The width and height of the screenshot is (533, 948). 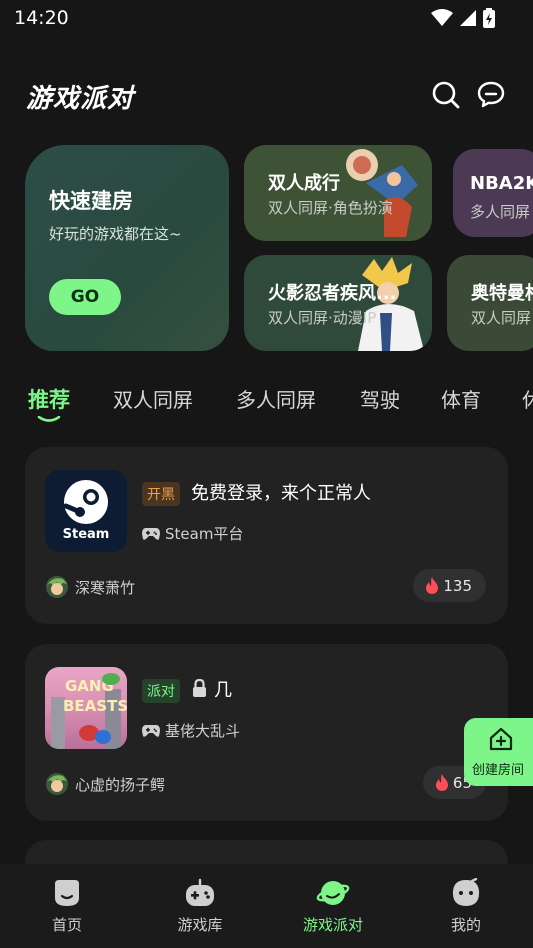 I want to click on nav-item-game-party: 游戏派对, so click(x=333, y=906).